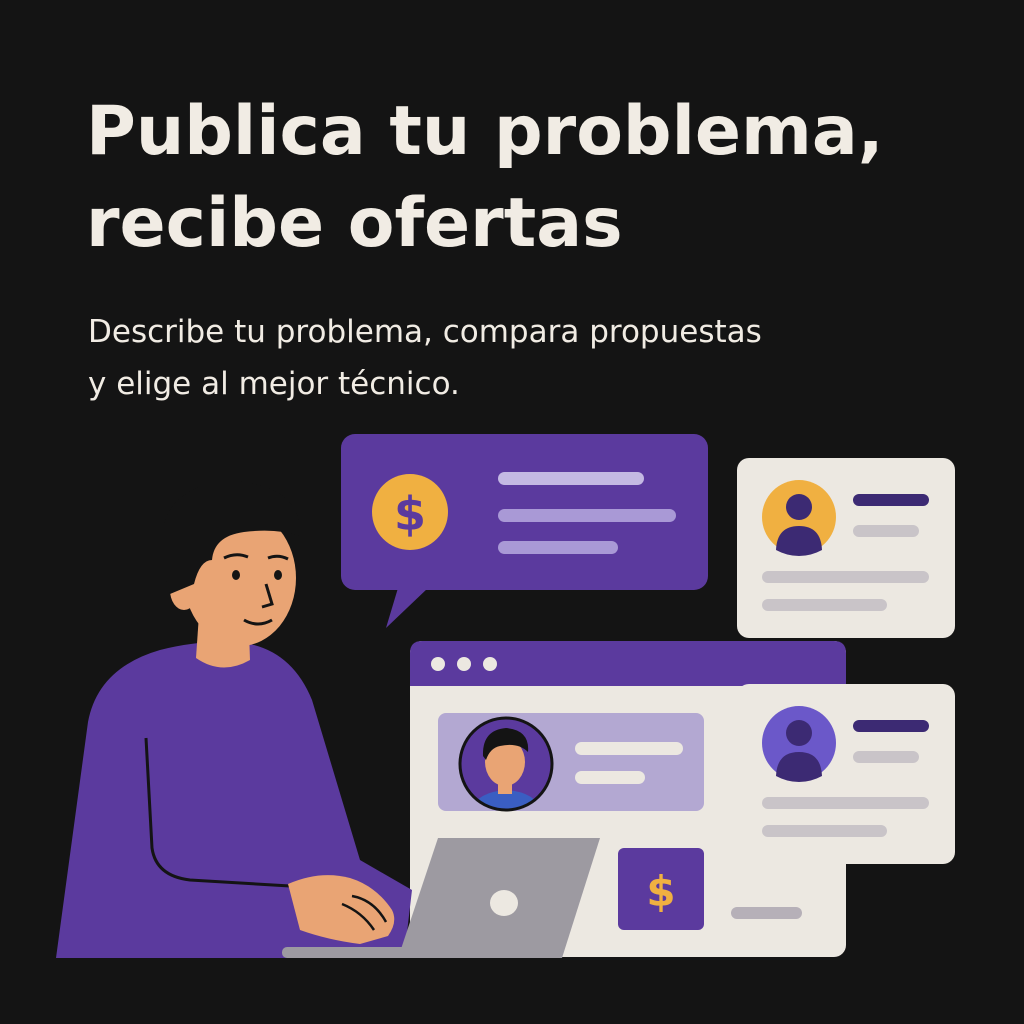 The width and height of the screenshot is (1024, 1024). I want to click on price-button: $, so click(661, 889).